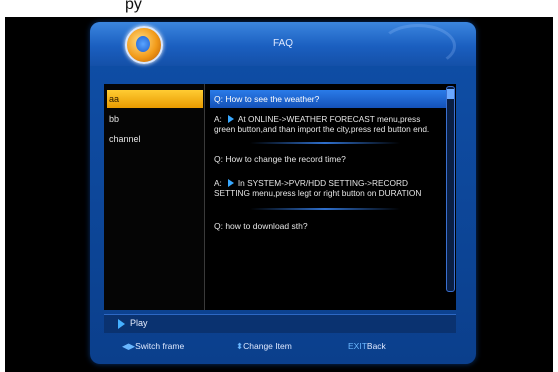 This screenshot has height=372, width=558. Describe the element at coordinates (121, 324) in the screenshot. I see `play-icon` at that location.